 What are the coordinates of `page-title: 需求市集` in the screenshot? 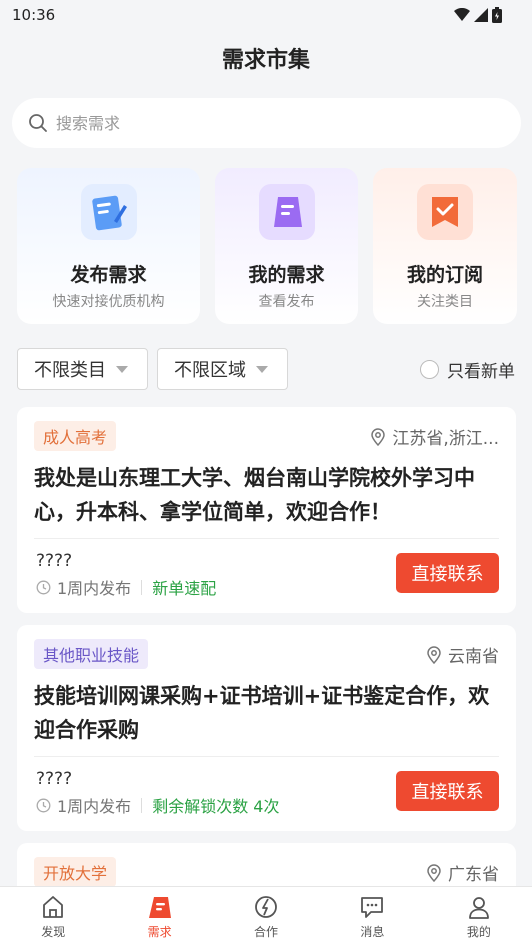 It's located at (265, 60).